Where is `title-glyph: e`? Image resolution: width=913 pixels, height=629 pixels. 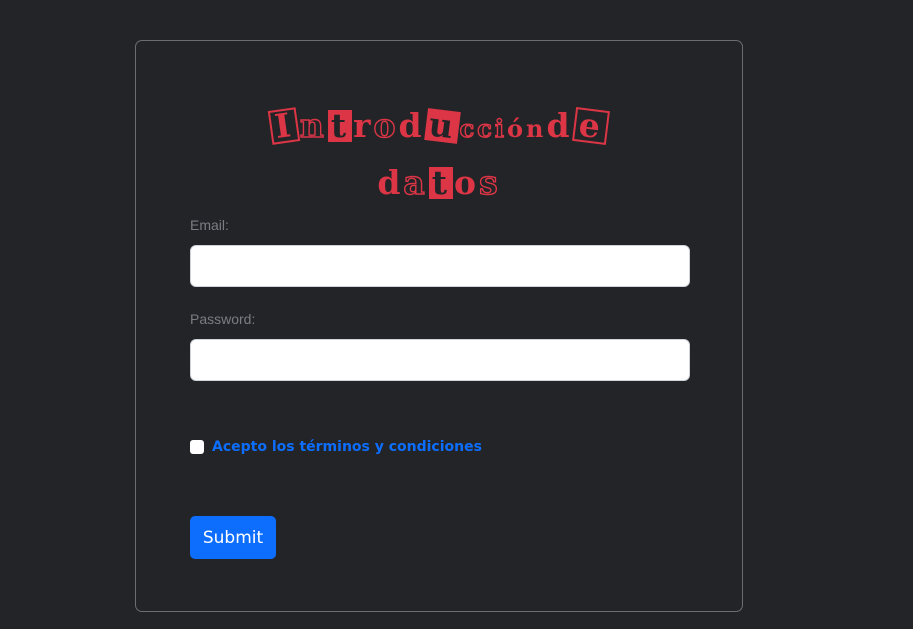 title-glyph: e is located at coordinates (590, 125).